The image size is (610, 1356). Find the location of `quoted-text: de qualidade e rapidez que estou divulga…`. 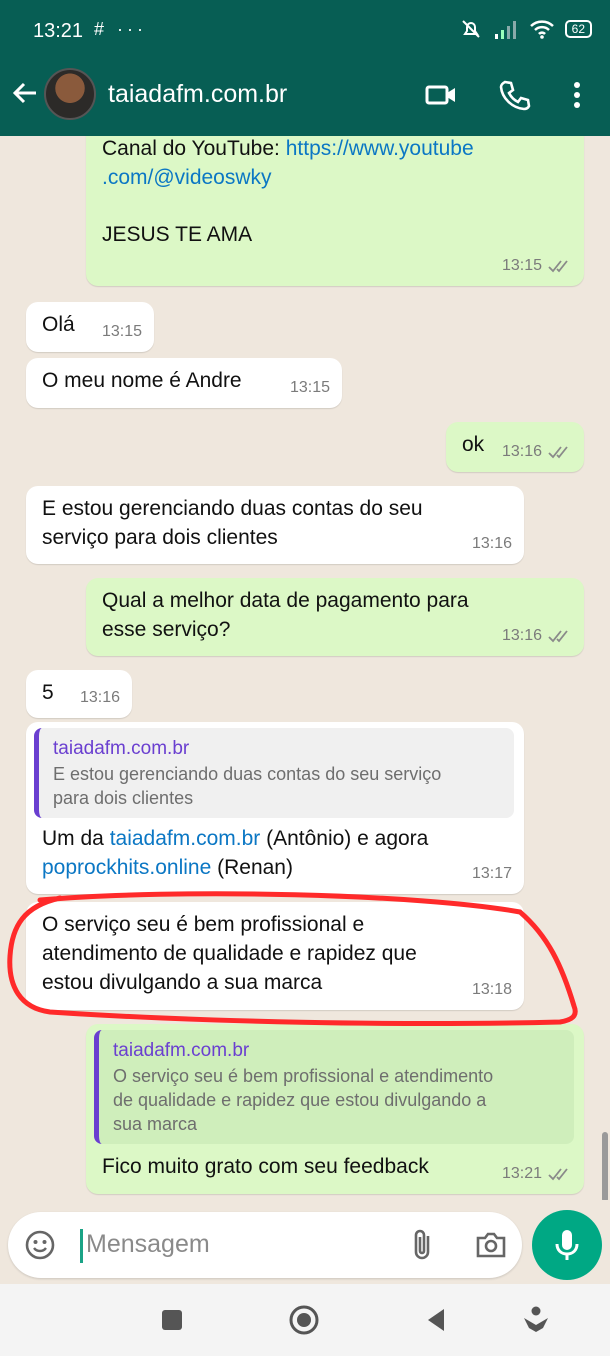

quoted-text: de qualidade e rapidez que estou divulga… is located at coordinates (300, 1100).